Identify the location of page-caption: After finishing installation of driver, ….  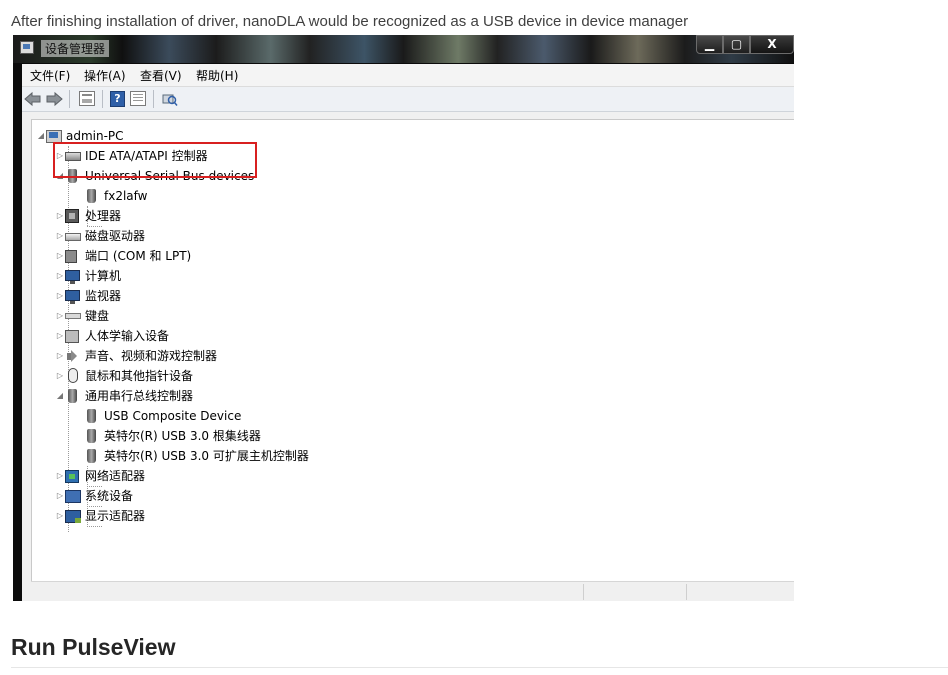
(350, 21).